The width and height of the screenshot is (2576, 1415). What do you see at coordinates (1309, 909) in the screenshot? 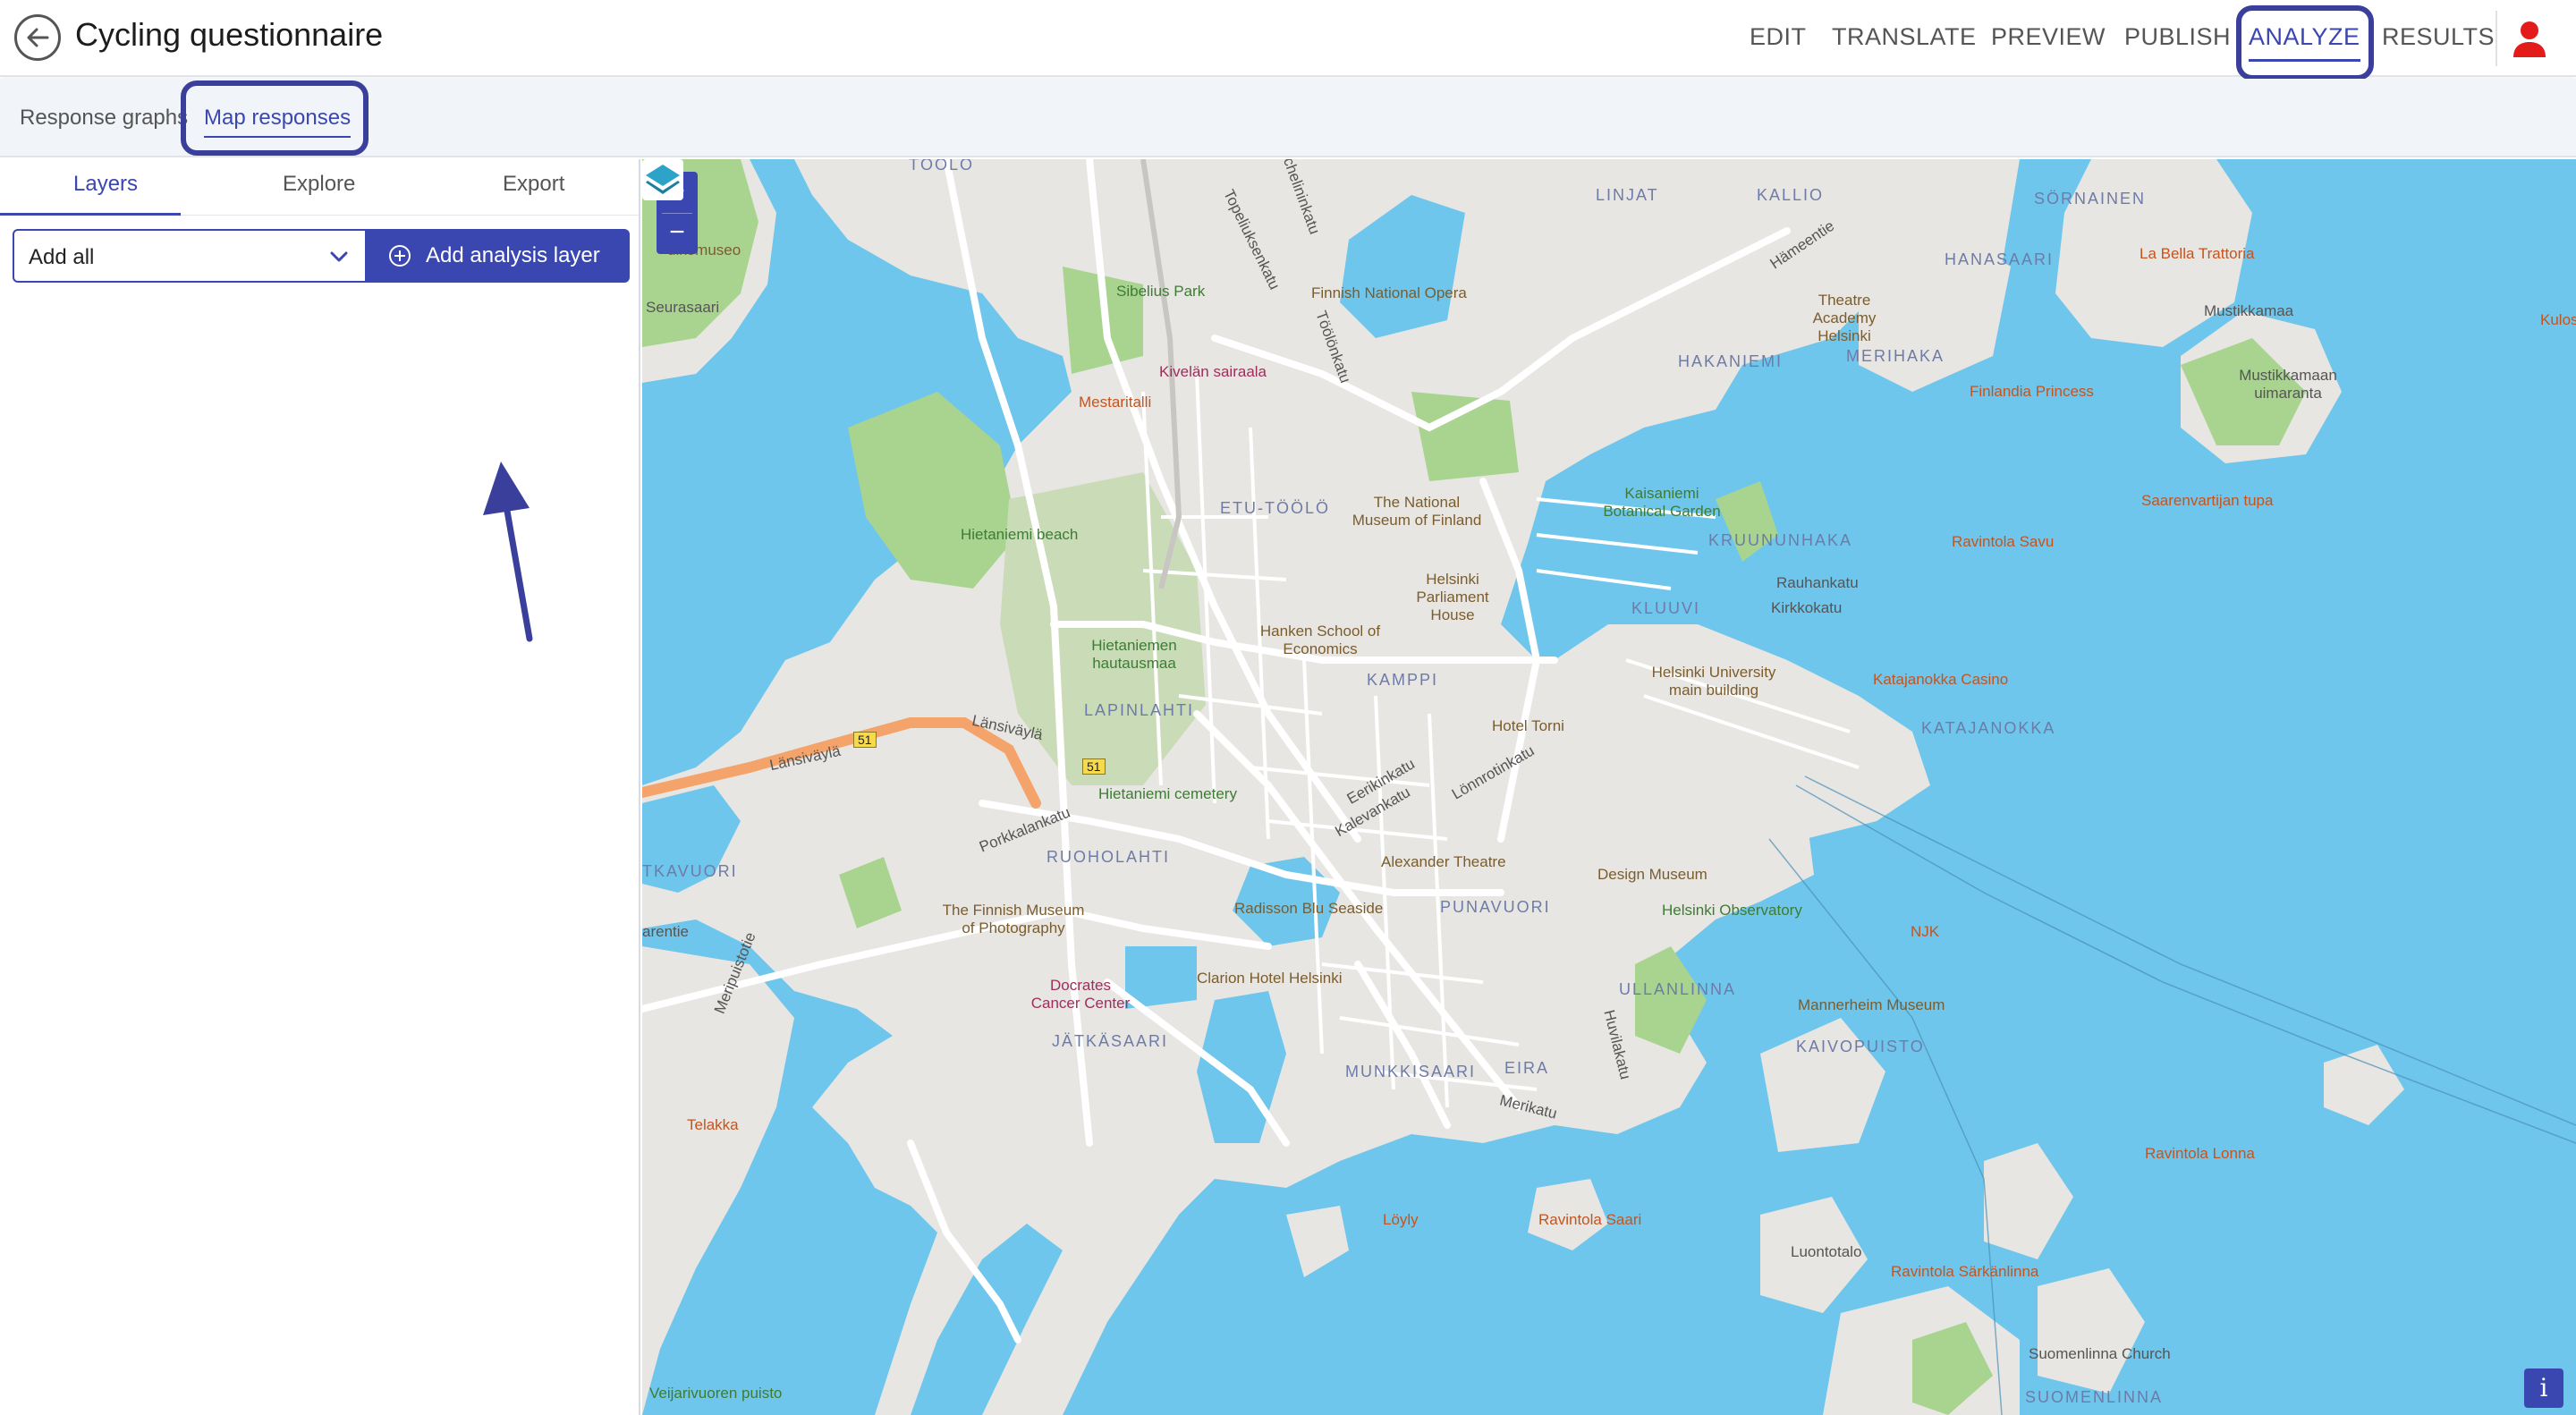
I see `place-label: Radisson Blu Seaside` at bounding box center [1309, 909].